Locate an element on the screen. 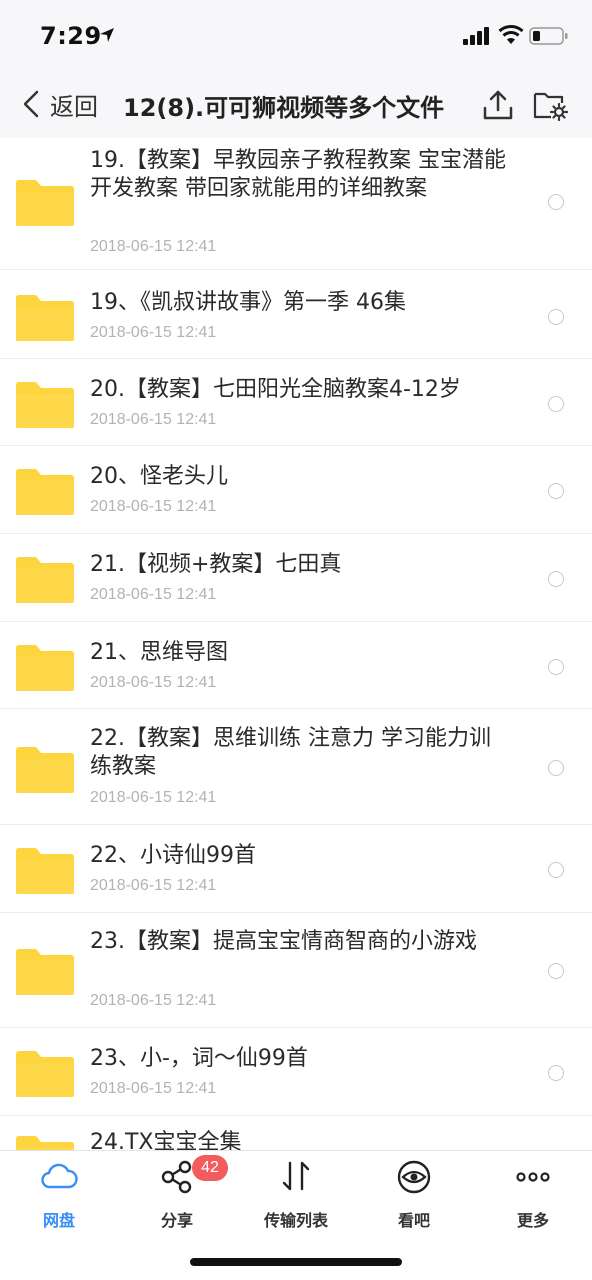 Image resolution: width=592 pixels, height=1280 pixels. more-icon is located at coordinates (533, 1177).